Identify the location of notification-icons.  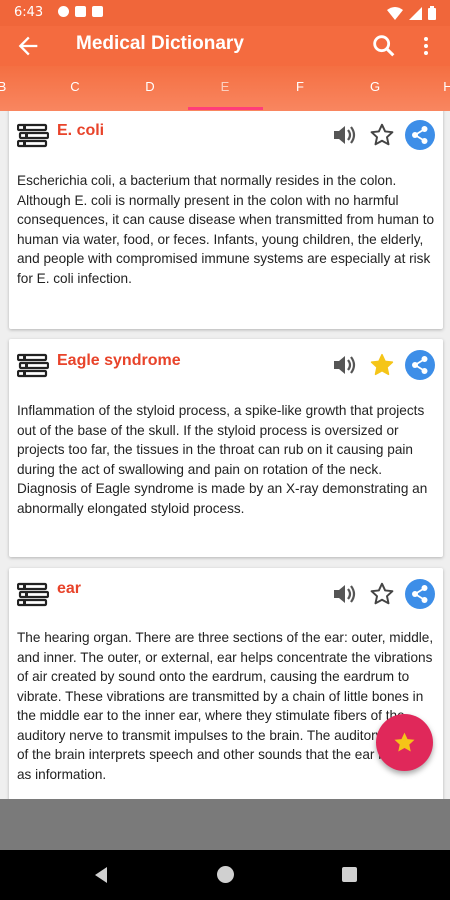
(80, 11).